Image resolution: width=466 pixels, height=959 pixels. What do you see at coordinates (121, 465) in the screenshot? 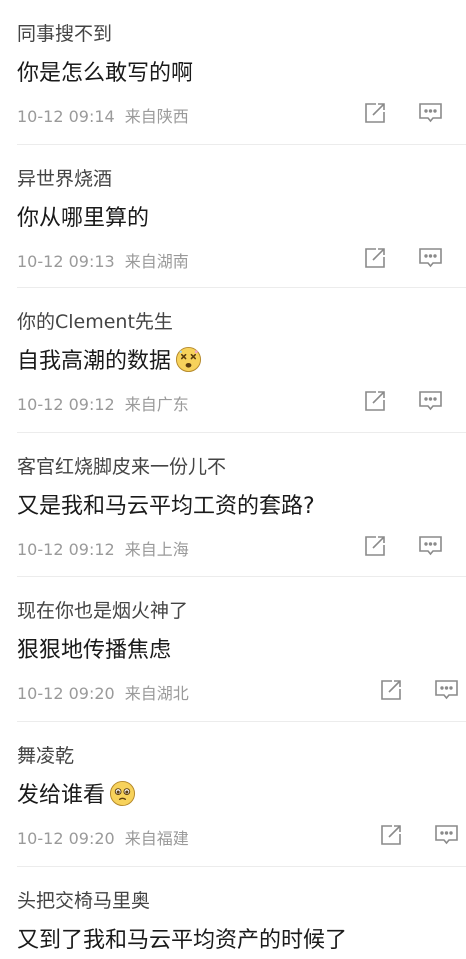
I see `comment-username: 客官红烧脚皮来一份儿不` at bounding box center [121, 465].